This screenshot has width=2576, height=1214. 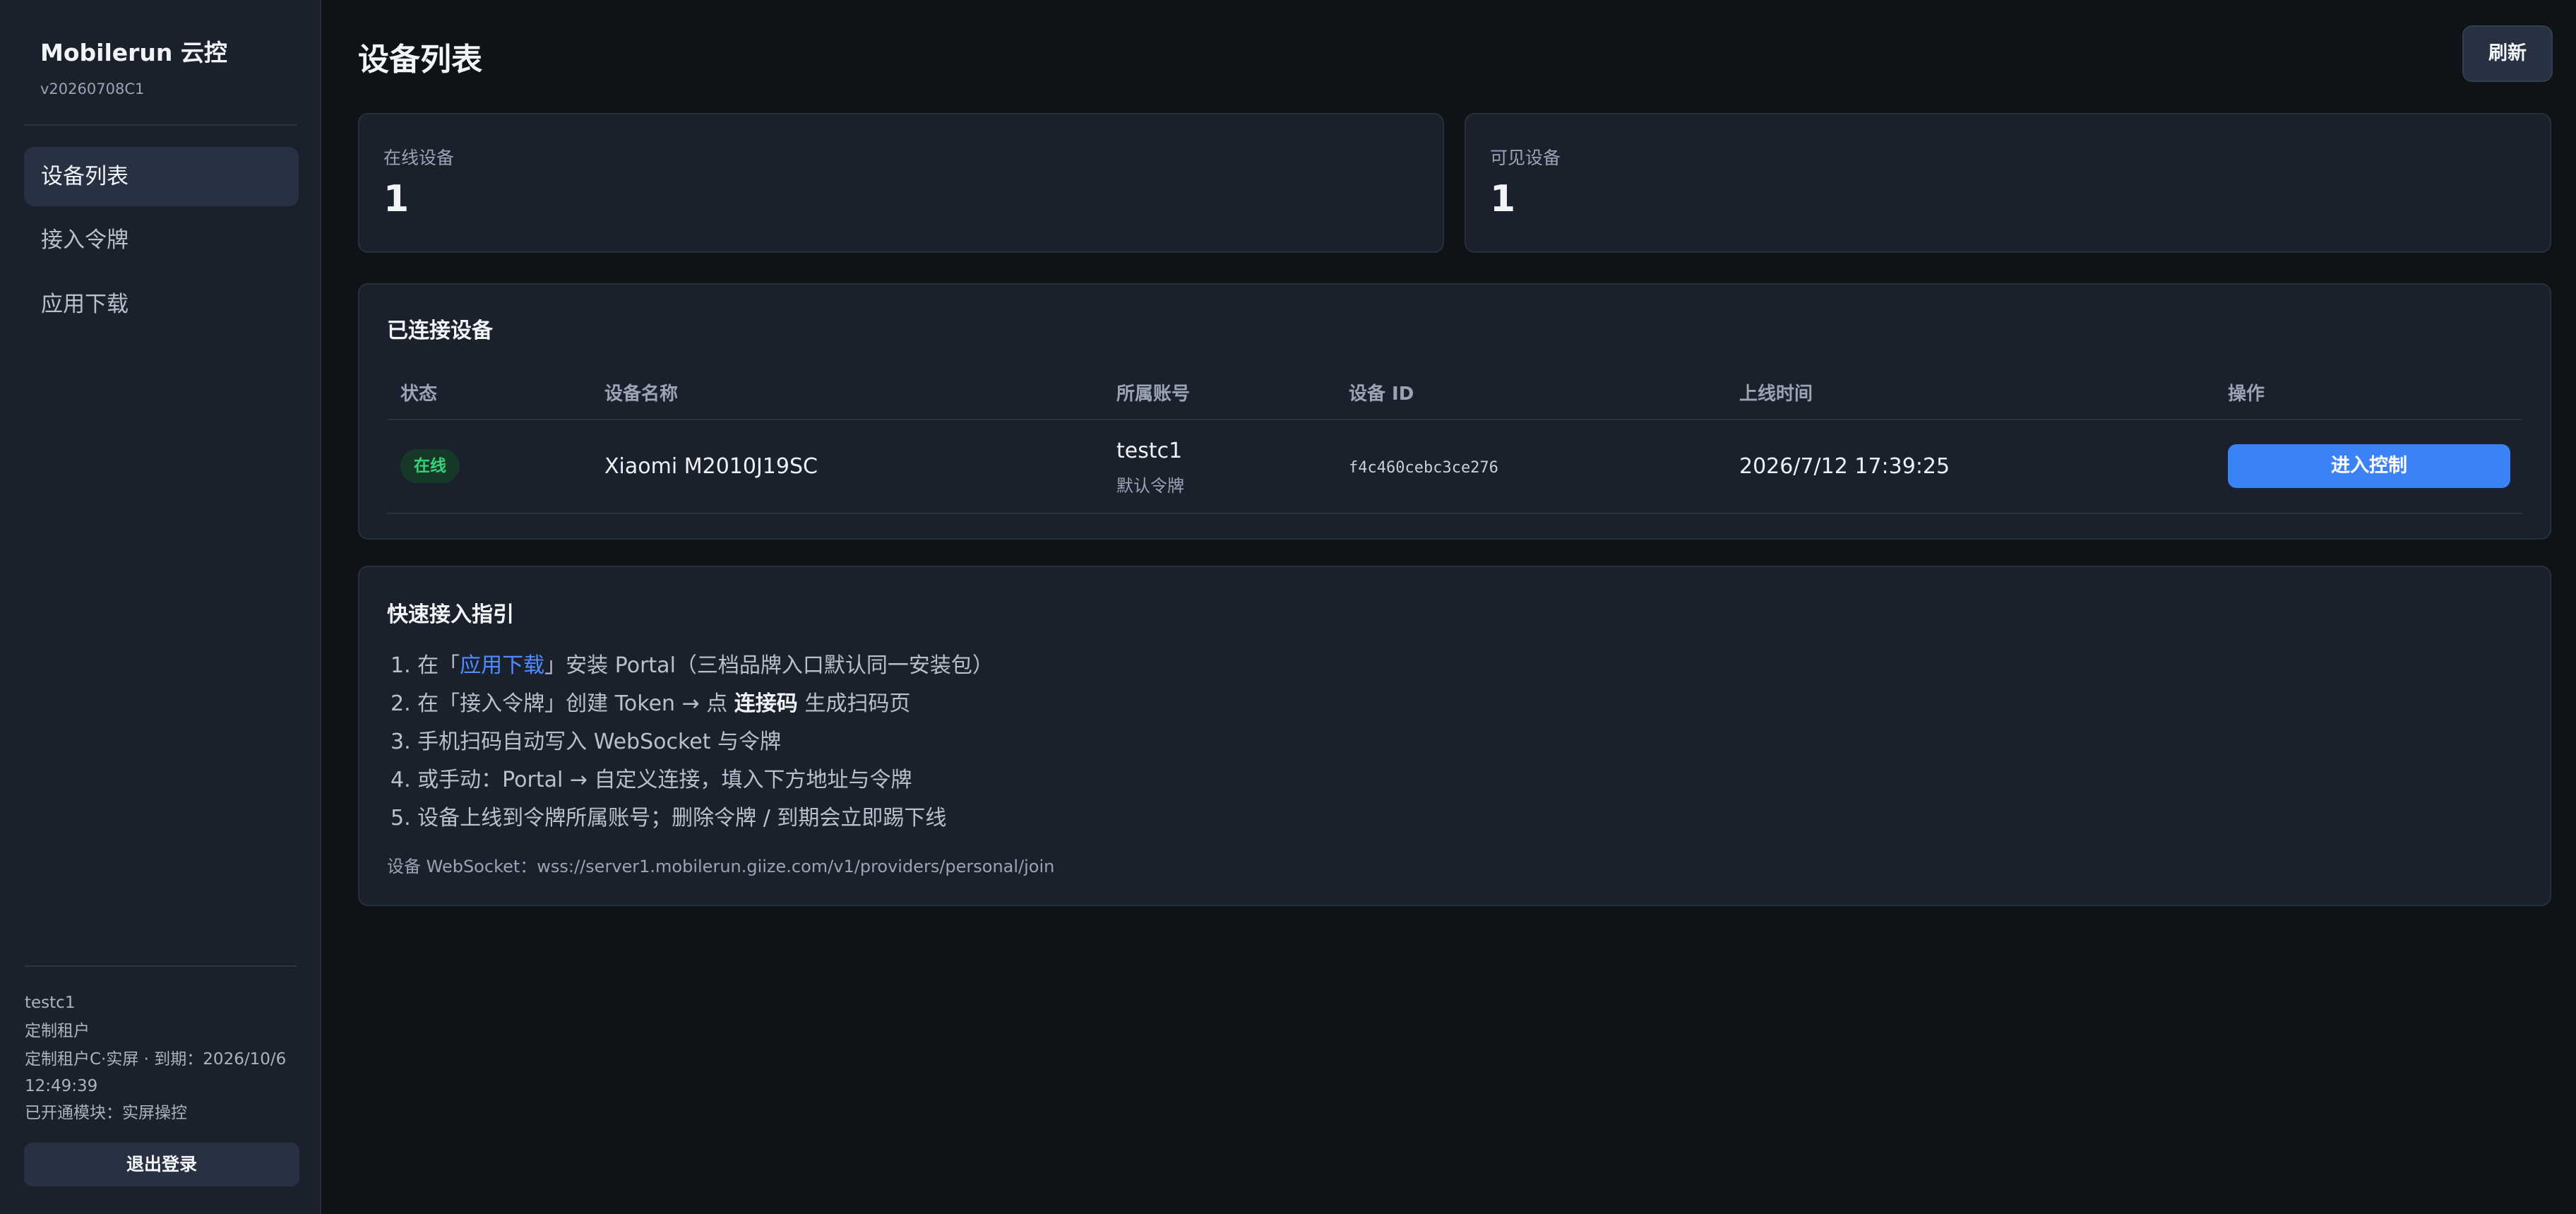 What do you see at coordinates (419, 158) in the screenshot?
I see `stat-label: 在线设备` at bounding box center [419, 158].